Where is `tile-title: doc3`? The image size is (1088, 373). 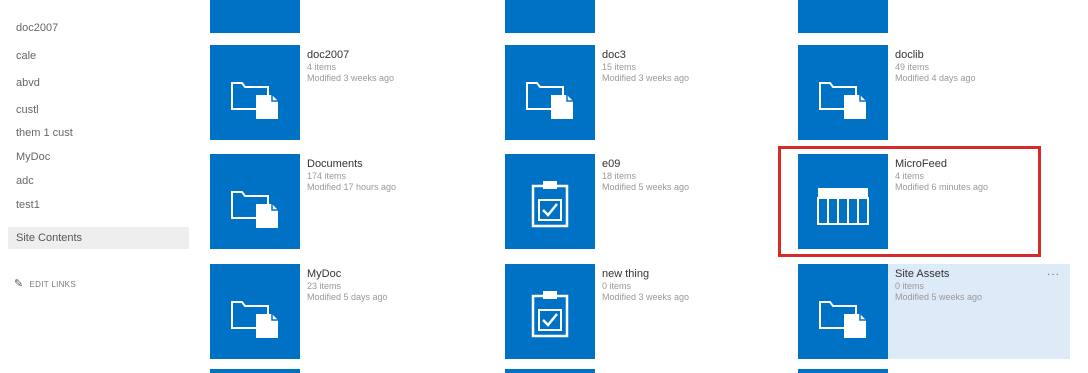 tile-title: doc3 is located at coordinates (672, 55).